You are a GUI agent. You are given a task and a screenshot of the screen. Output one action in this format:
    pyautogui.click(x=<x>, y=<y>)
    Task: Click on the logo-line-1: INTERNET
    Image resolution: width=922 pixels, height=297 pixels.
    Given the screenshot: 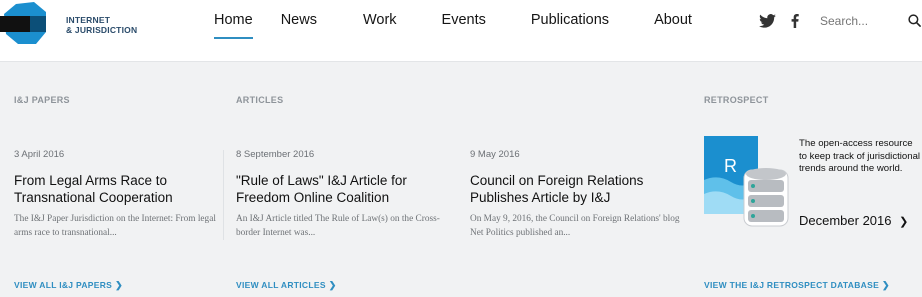 What is the action you would take?
    pyautogui.click(x=88, y=20)
    